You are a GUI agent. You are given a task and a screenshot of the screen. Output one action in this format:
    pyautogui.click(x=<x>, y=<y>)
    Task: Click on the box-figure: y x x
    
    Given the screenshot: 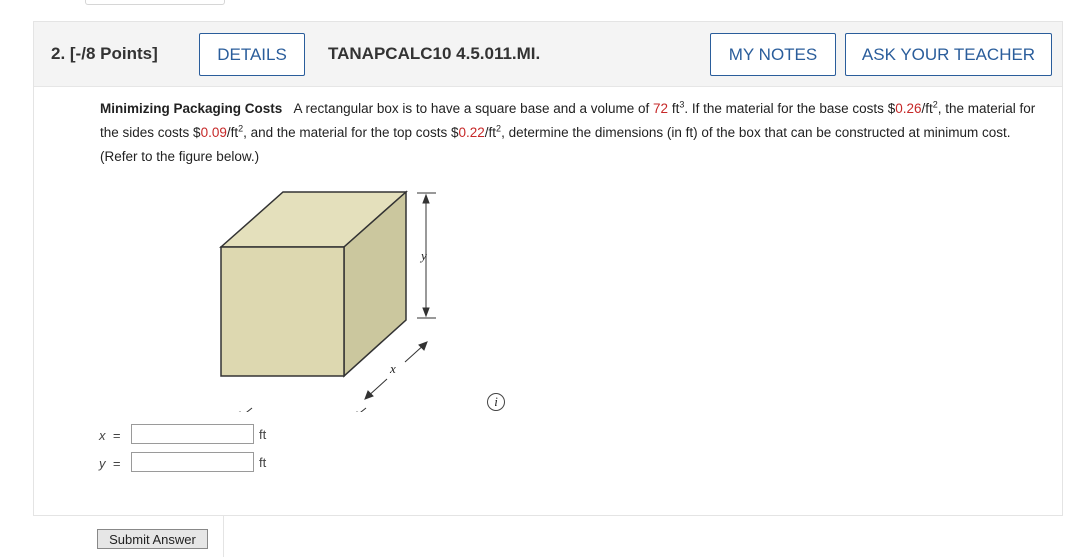 What is the action you would take?
    pyautogui.click(x=327, y=301)
    